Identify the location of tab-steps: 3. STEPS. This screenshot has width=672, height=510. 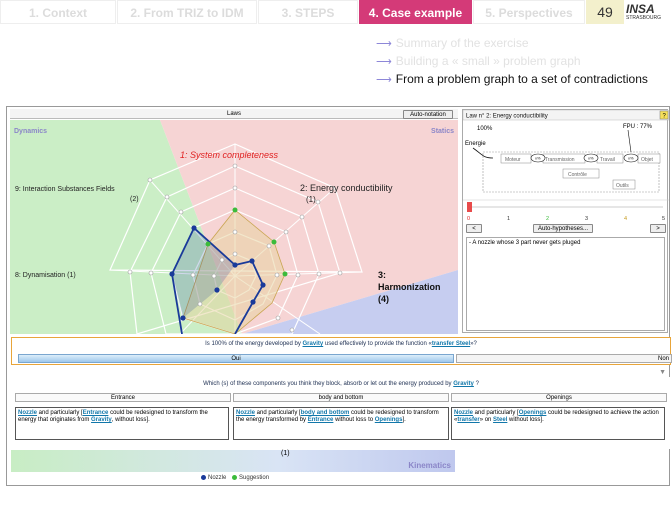
(308, 12).